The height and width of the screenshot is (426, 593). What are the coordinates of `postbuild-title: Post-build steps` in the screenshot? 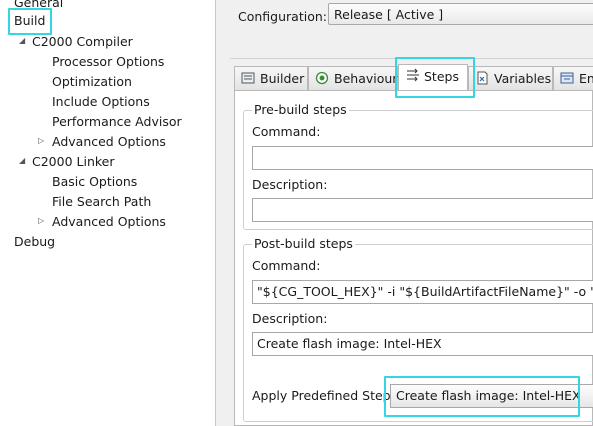 It's located at (303, 243).